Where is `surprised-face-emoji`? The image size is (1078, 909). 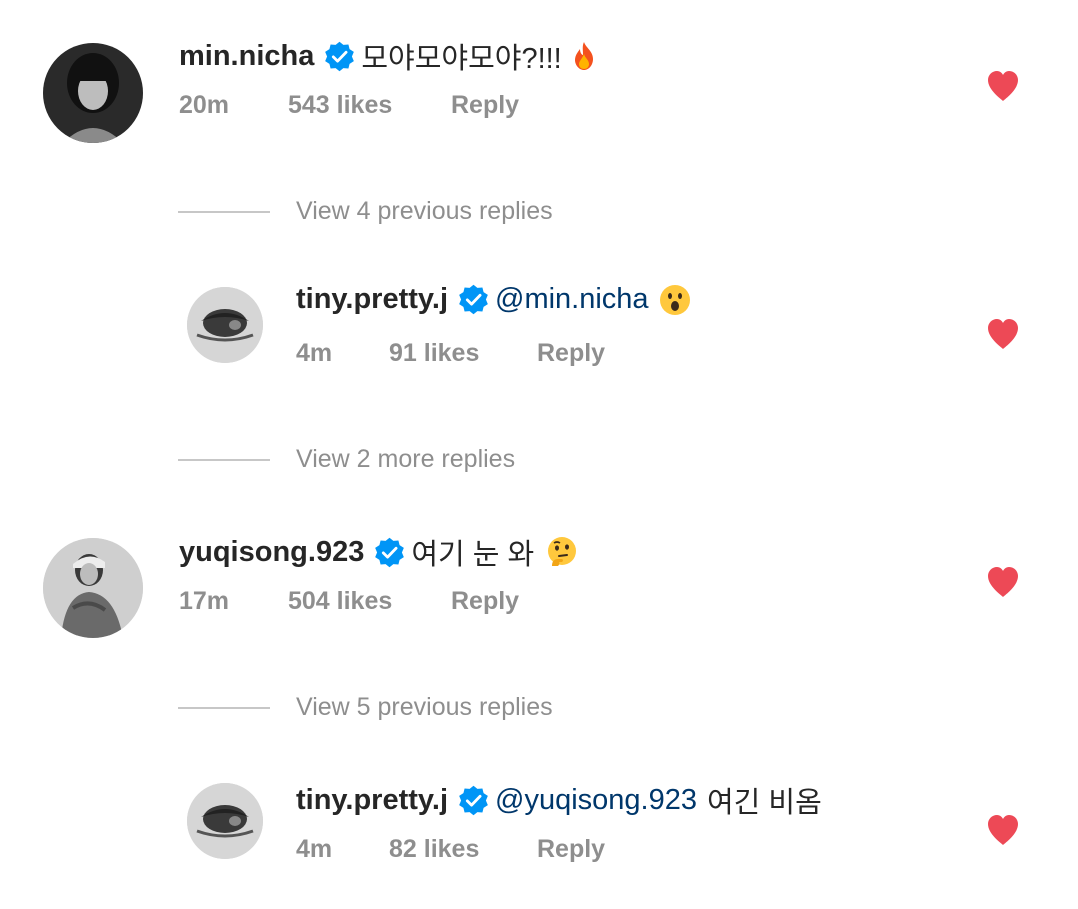 surprised-face-emoji is located at coordinates (675, 300).